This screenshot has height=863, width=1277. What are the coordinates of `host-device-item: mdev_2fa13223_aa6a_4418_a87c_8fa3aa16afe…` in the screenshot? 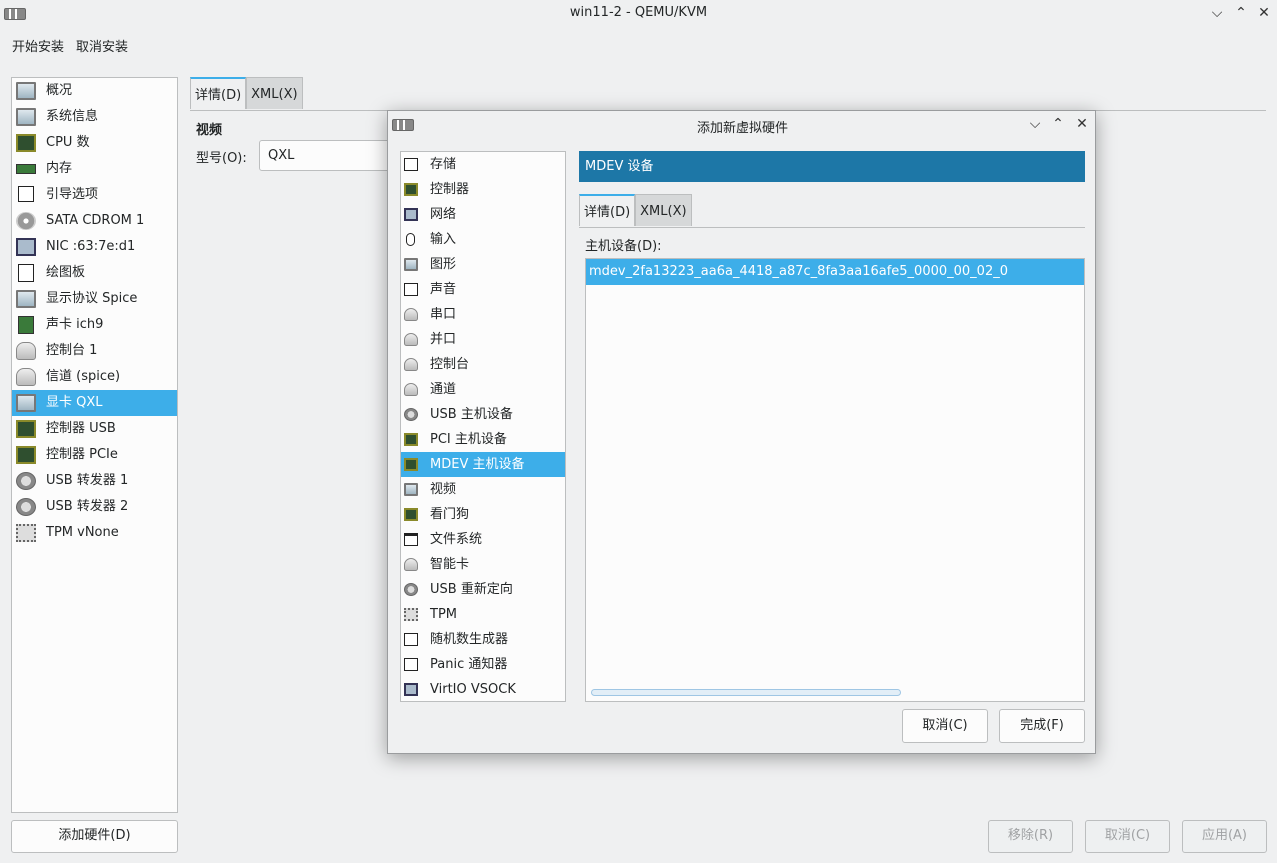 It's located at (835, 272).